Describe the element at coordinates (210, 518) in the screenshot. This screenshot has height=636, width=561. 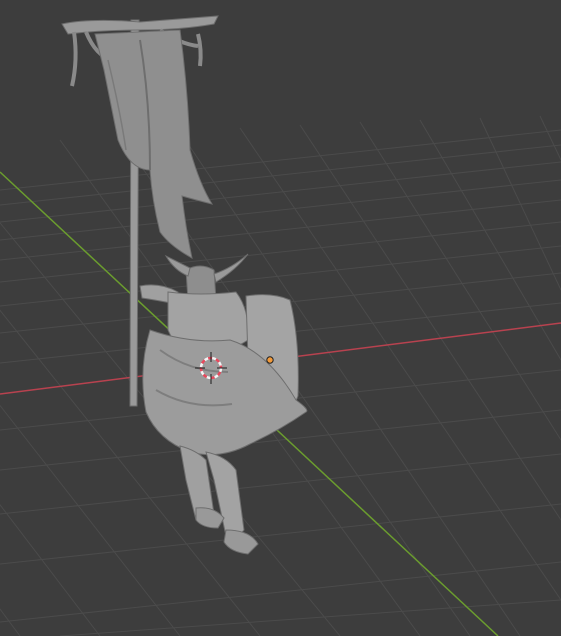
I see `foot-left` at that location.